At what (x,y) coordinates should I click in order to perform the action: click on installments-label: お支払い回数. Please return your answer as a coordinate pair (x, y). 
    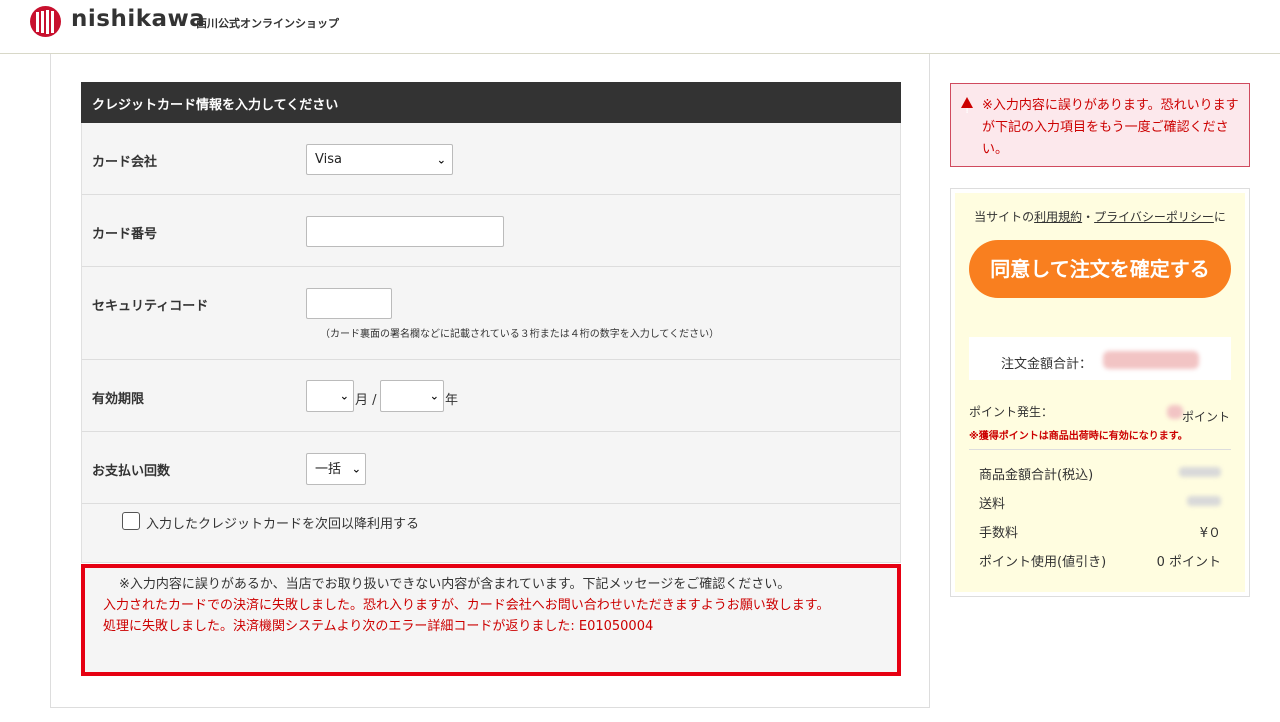
    Looking at the image, I should click on (131, 471).